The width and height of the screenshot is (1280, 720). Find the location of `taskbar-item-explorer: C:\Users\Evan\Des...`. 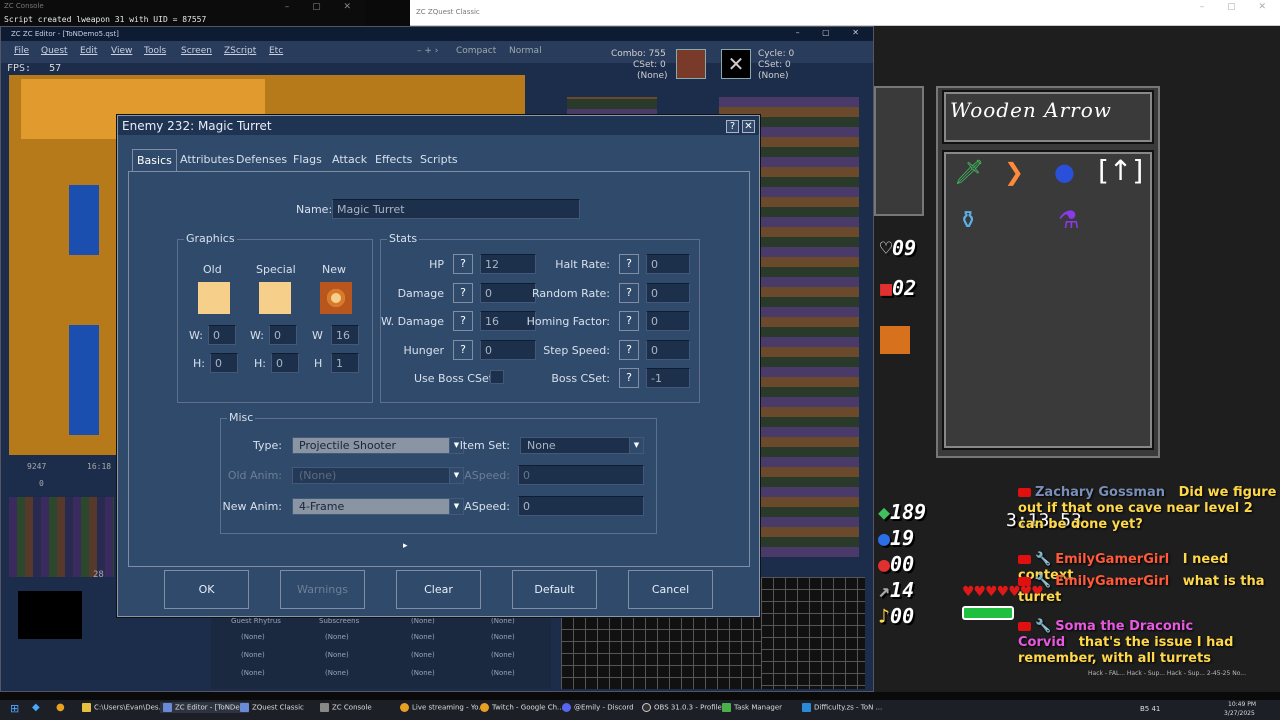

taskbar-item-explorer: C:\Users\Evan\Des... is located at coordinates (123, 707).